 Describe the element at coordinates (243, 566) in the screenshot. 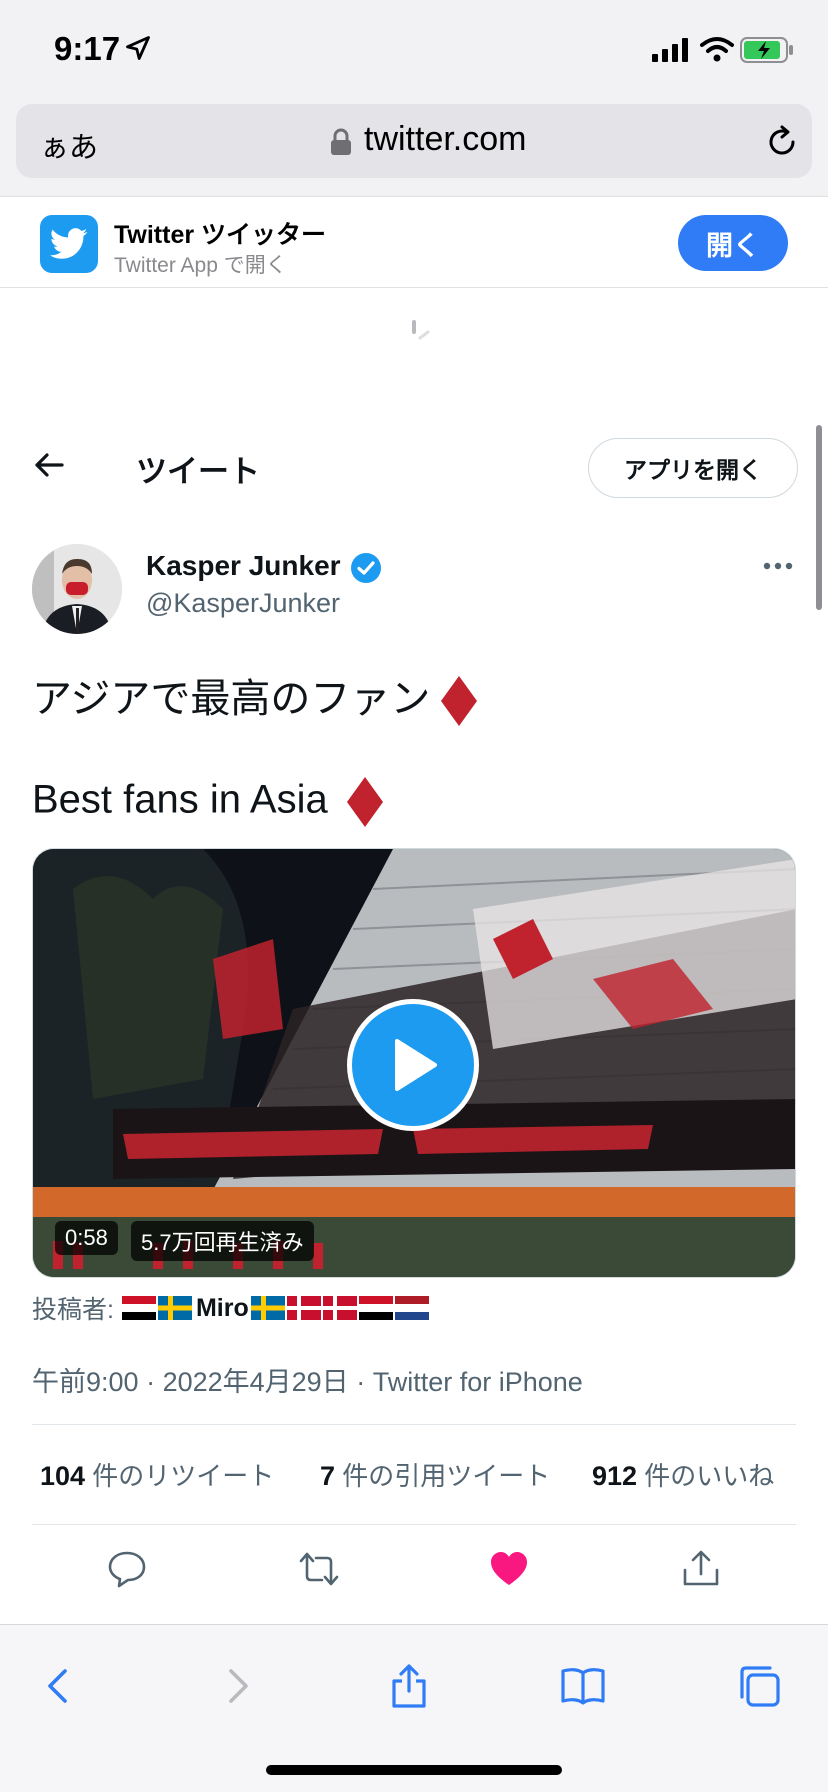

I see `author-name: Kasper Junker` at that location.